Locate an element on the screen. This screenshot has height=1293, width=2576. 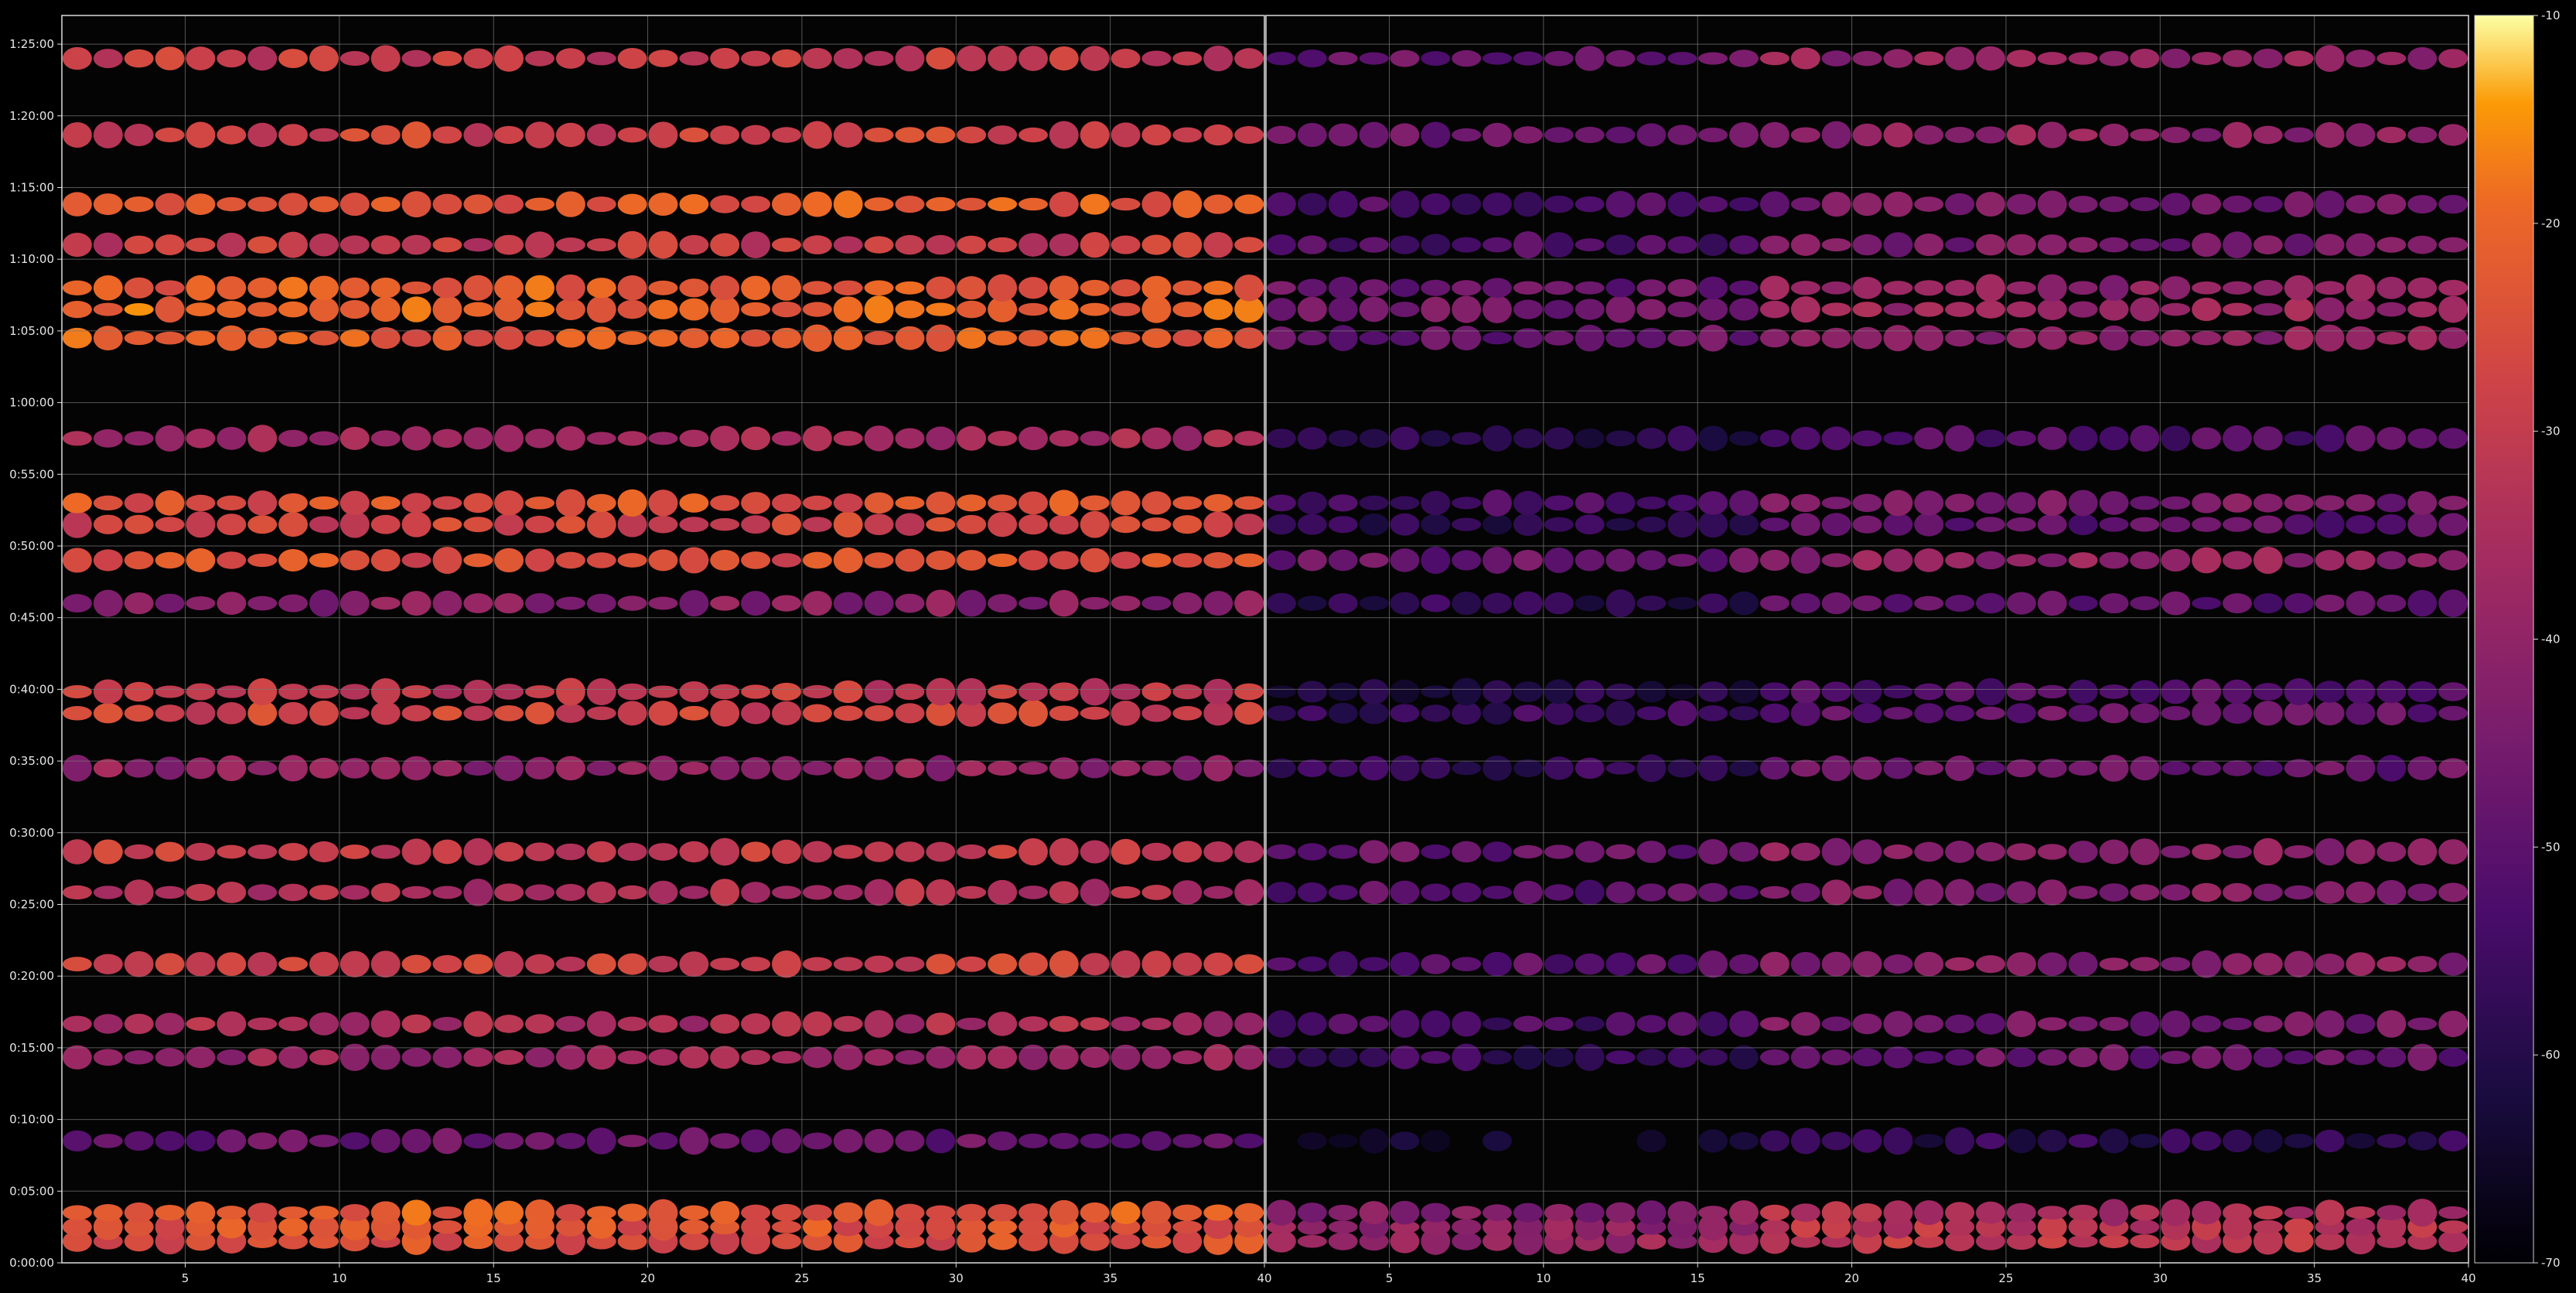
y-tick-label: 1:00:00 is located at coordinates (32, 403).